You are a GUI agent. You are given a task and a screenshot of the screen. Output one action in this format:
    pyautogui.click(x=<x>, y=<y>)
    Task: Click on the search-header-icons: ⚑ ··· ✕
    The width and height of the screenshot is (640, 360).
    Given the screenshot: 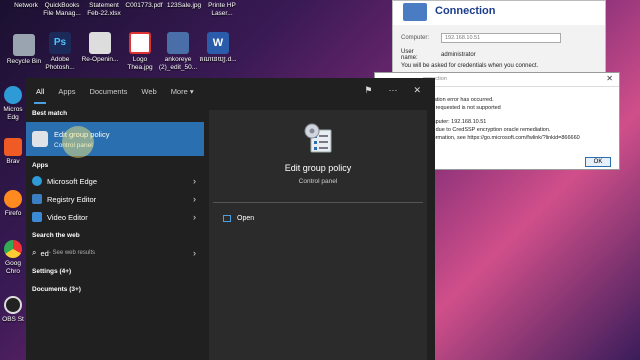 What is the action you would take?
    pyautogui.click(x=392, y=90)
    